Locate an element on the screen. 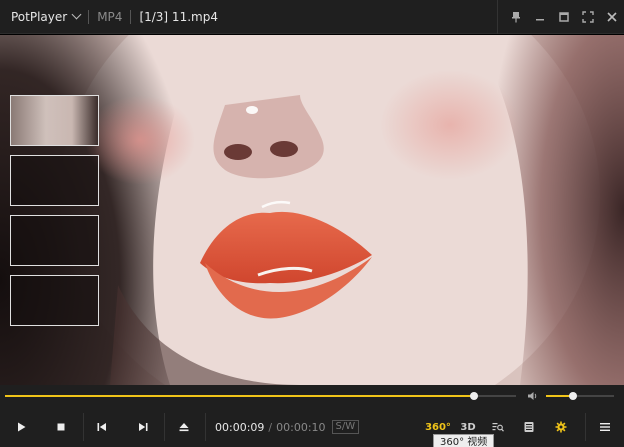  vr-360-label: 360° is located at coordinates (438, 427).